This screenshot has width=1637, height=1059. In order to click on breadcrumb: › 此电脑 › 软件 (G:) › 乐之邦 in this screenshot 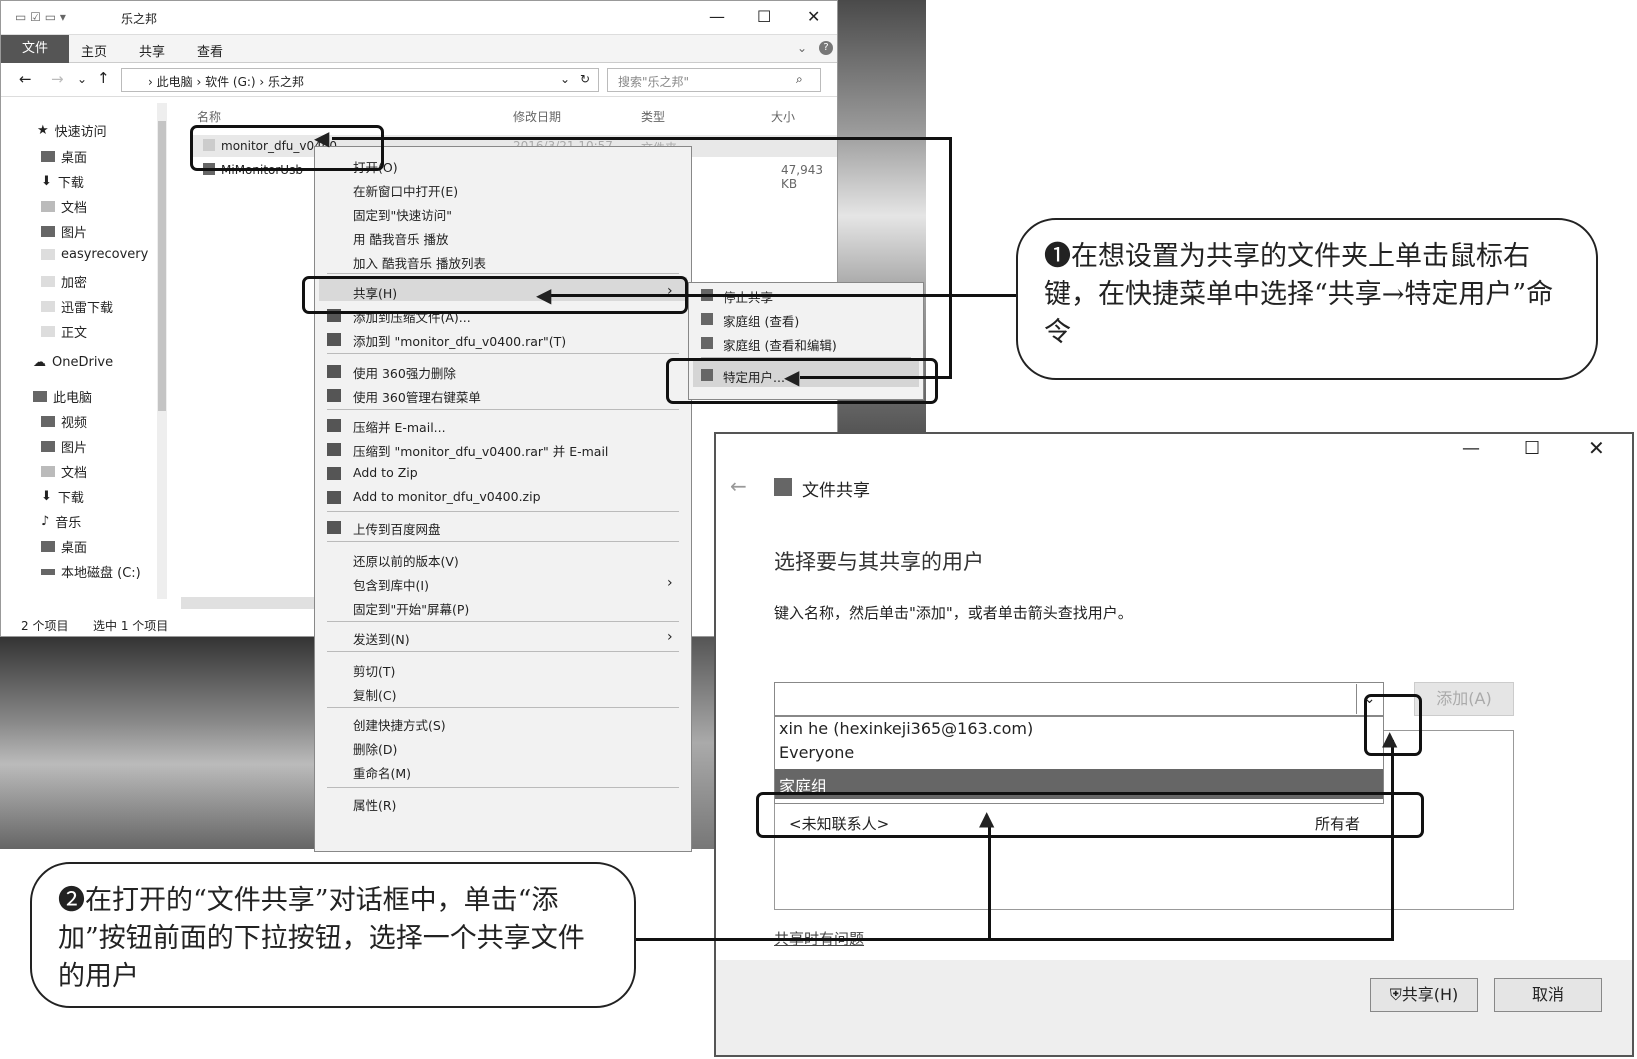, I will do `click(226, 82)`.